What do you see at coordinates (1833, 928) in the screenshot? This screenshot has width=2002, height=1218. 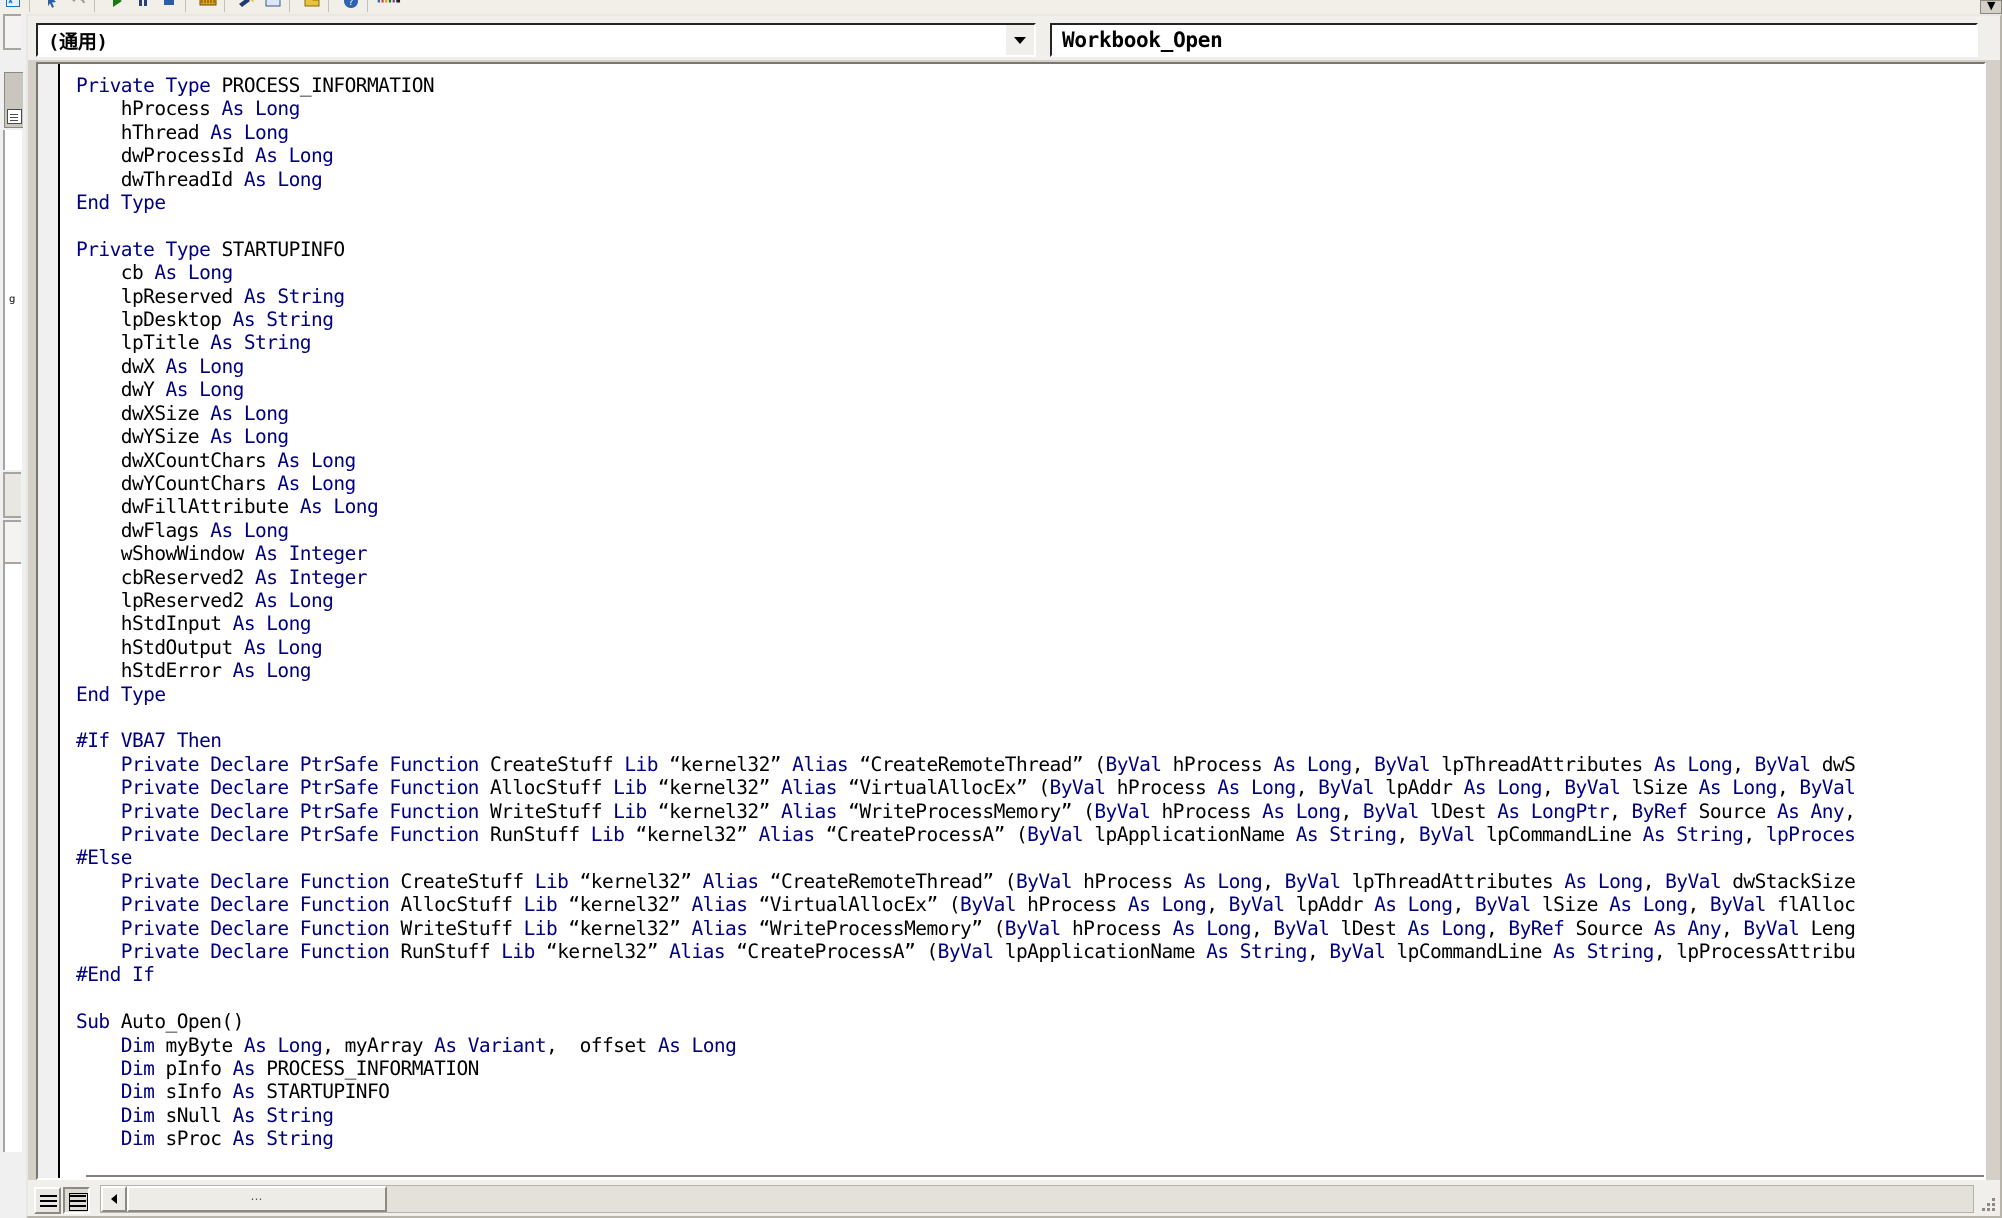 I see `code-identifier: Leng` at bounding box center [1833, 928].